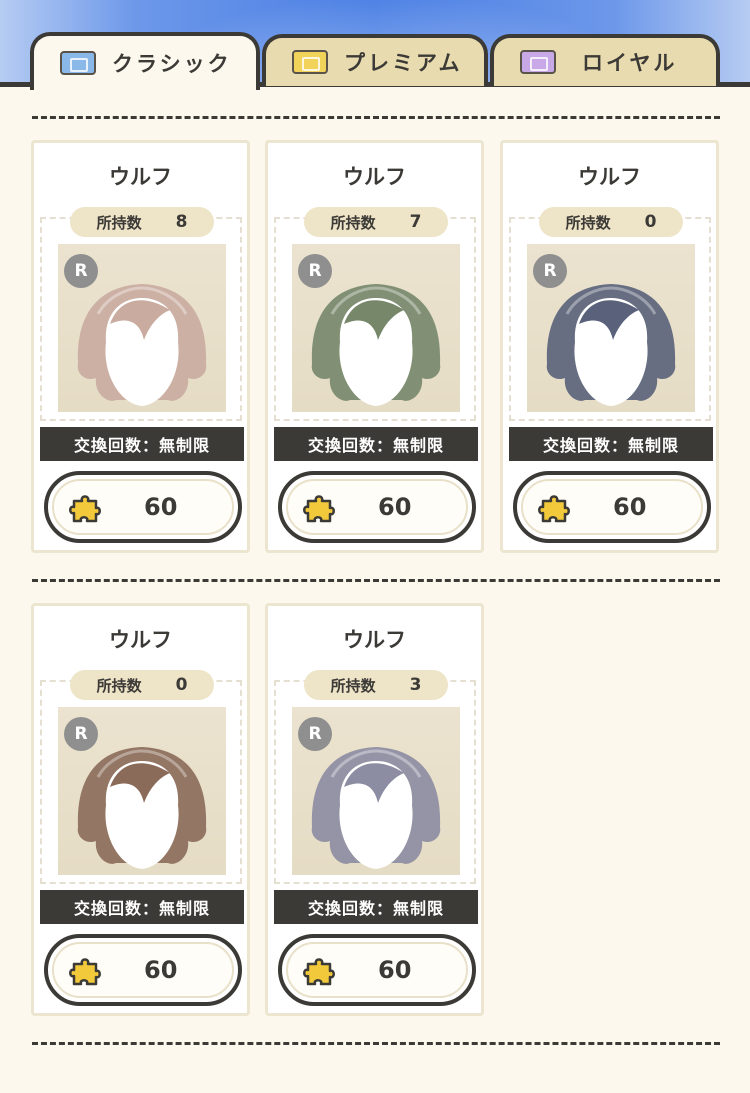 The height and width of the screenshot is (1093, 750). What do you see at coordinates (181, 222) in the screenshot?
I see `owned-count: 8` at bounding box center [181, 222].